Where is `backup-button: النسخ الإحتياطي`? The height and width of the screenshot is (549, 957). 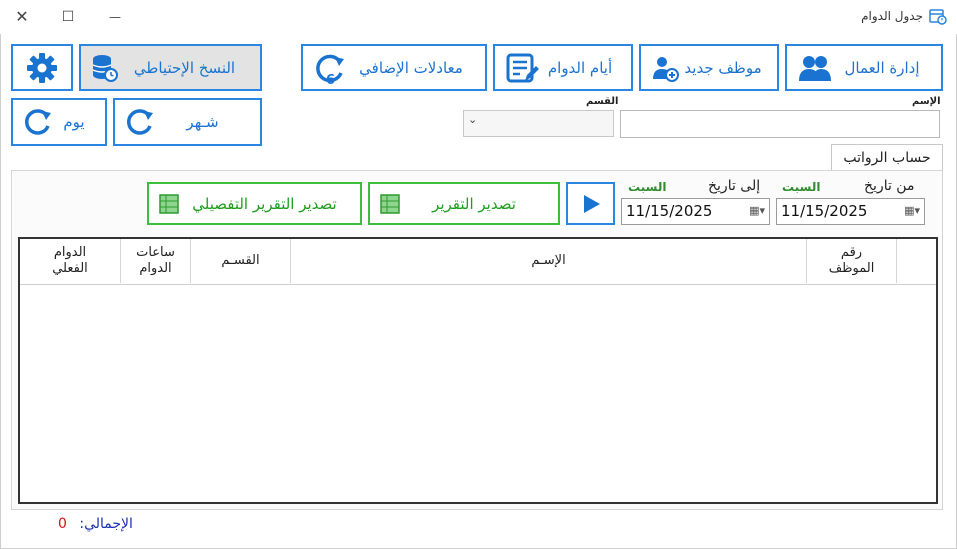
backup-button: النسخ الإحتياطي is located at coordinates (170, 67).